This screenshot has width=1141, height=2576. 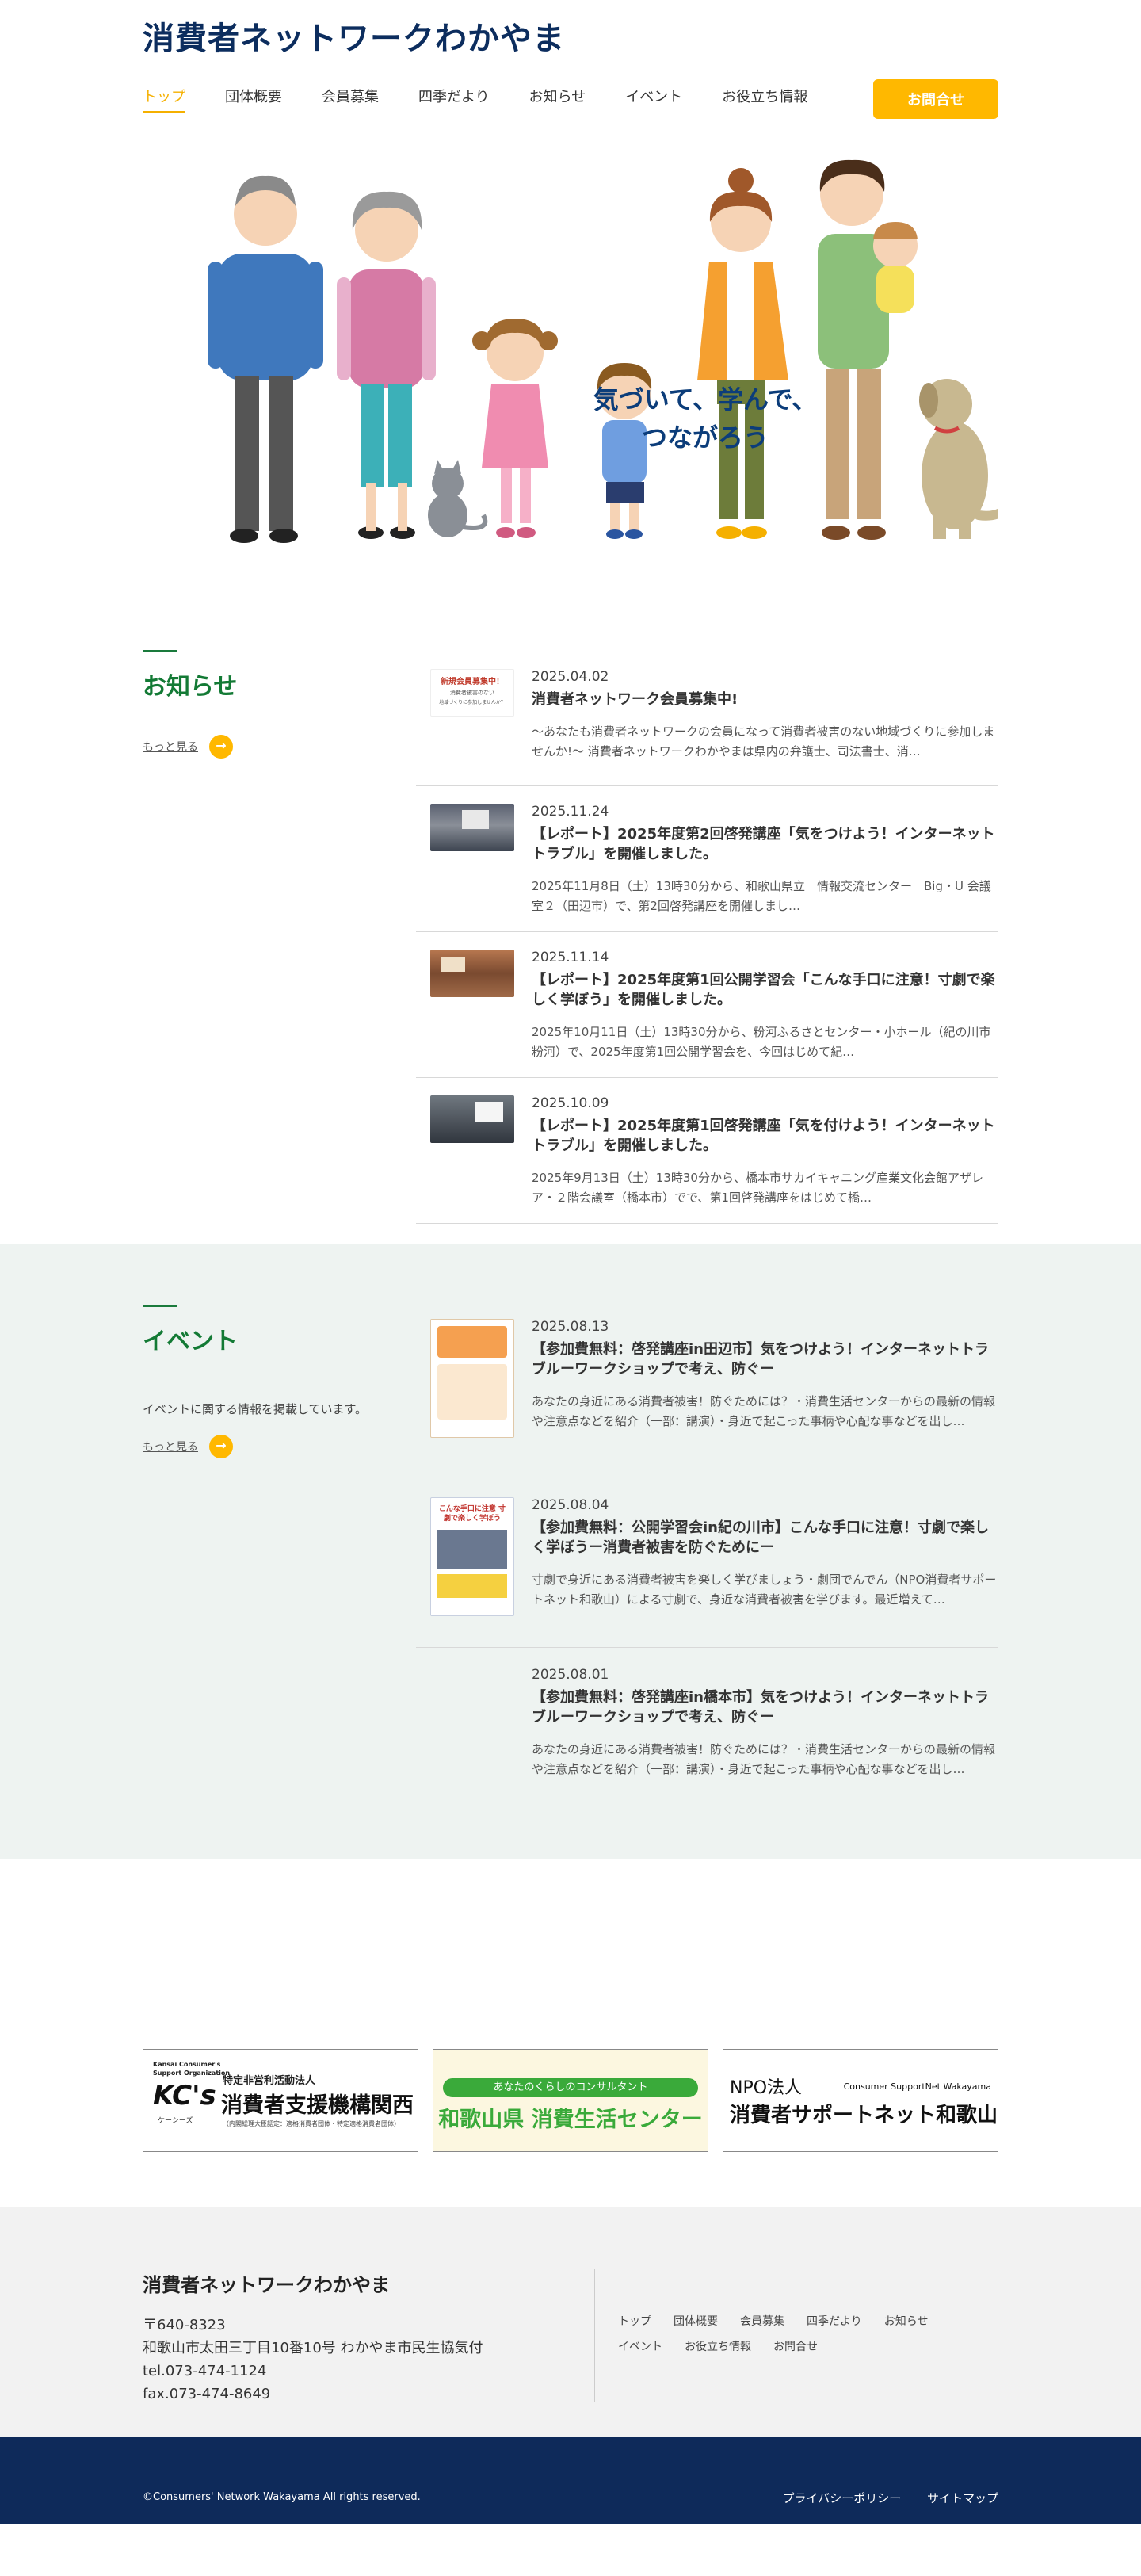 What do you see at coordinates (192, 2073) in the screenshot?
I see `kcs-org-en-2: Support Organization` at bounding box center [192, 2073].